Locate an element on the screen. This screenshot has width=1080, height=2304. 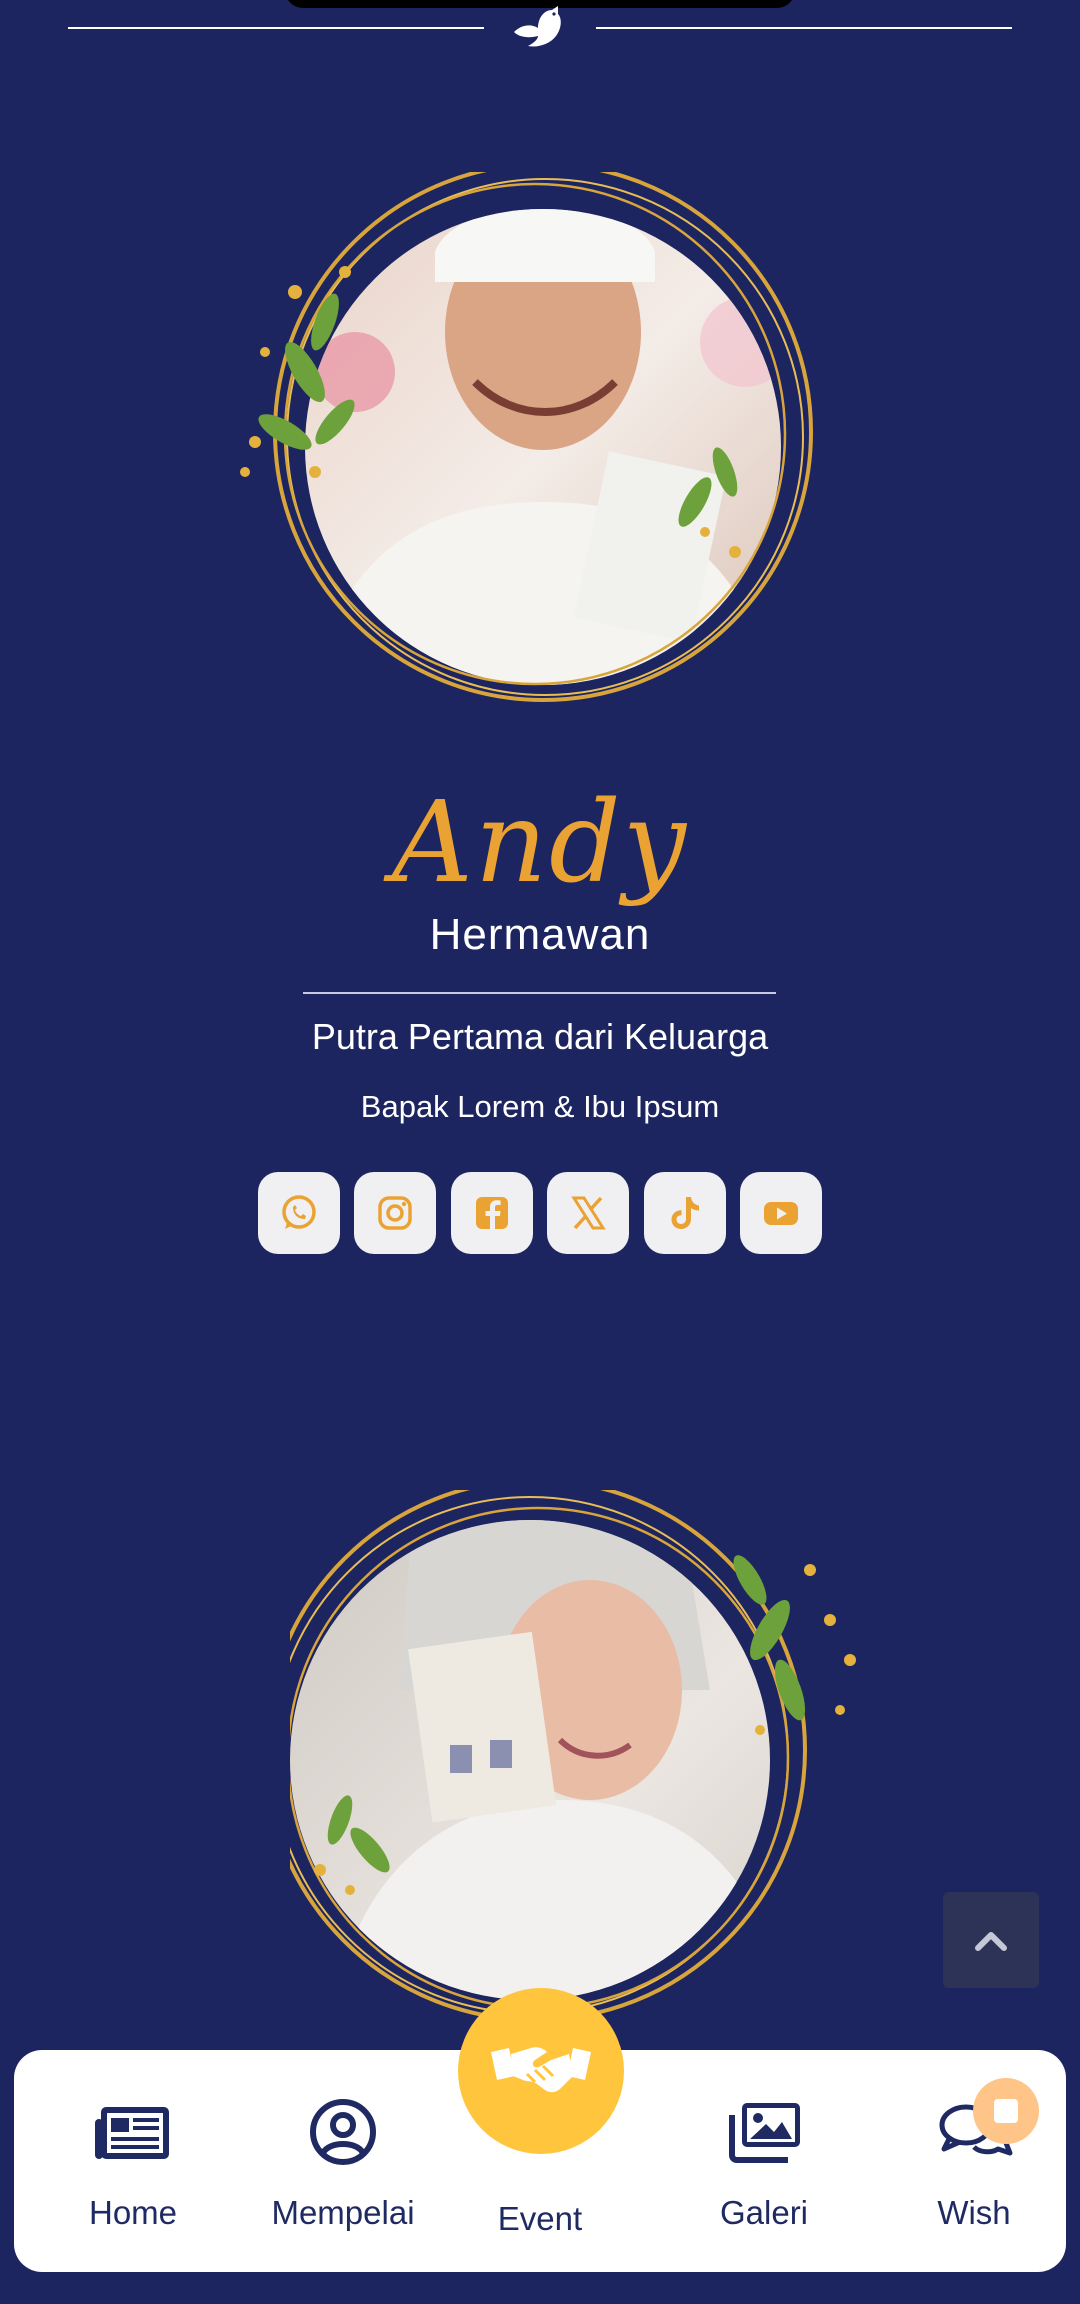
bride-portrait is located at coordinates (573, 1756).